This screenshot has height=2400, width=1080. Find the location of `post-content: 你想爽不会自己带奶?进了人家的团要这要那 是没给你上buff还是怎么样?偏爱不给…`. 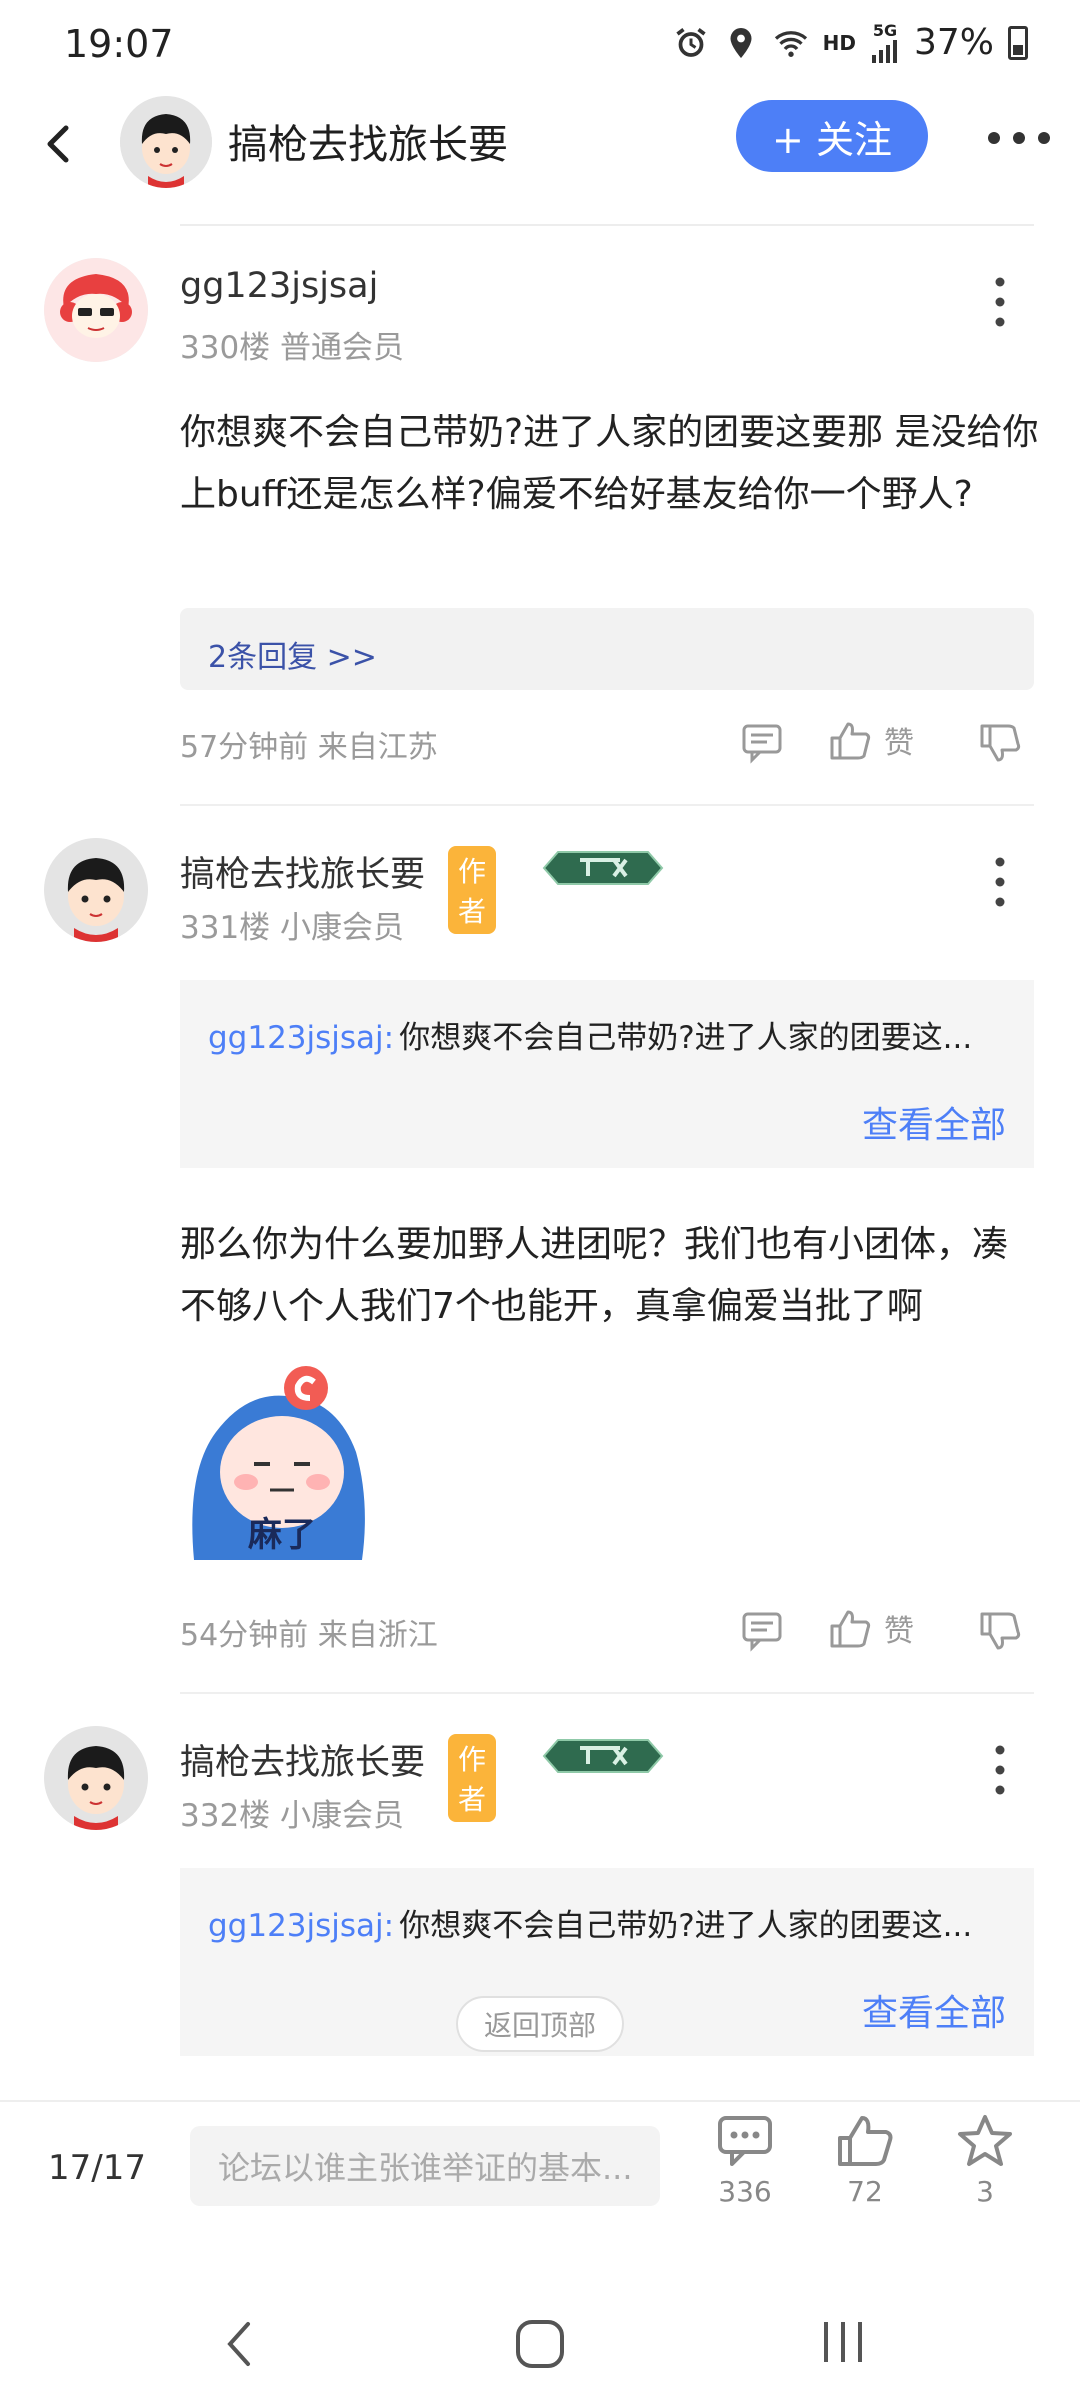

post-content: 你想爽不会自己带奶?进了人家的团要这要那 是没给你上buff还是怎么样?偏爱不给… is located at coordinates (609, 463).